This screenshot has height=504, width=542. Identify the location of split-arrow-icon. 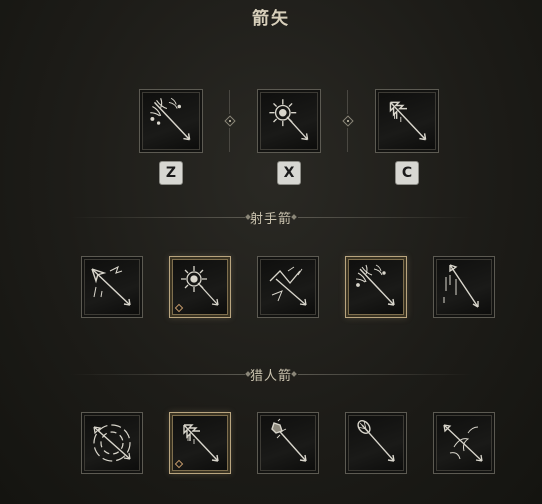
(111, 285).